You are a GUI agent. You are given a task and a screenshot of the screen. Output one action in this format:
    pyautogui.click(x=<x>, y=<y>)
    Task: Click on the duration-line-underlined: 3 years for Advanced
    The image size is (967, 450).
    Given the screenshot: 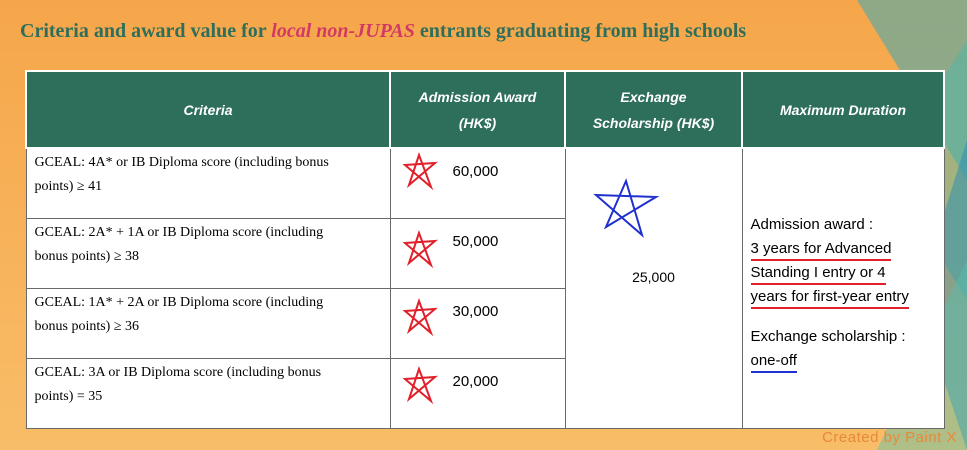 What is the action you would take?
    pyautogui.click(x=821, y=249)
    